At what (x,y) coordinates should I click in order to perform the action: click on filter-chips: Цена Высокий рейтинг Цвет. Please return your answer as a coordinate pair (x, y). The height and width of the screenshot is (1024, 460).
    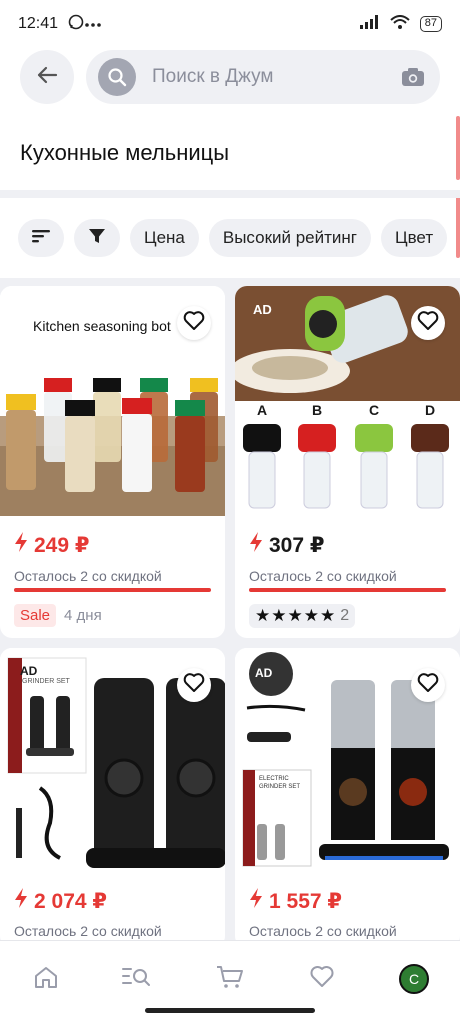
    Looking at the image, I should click on (239, 238).